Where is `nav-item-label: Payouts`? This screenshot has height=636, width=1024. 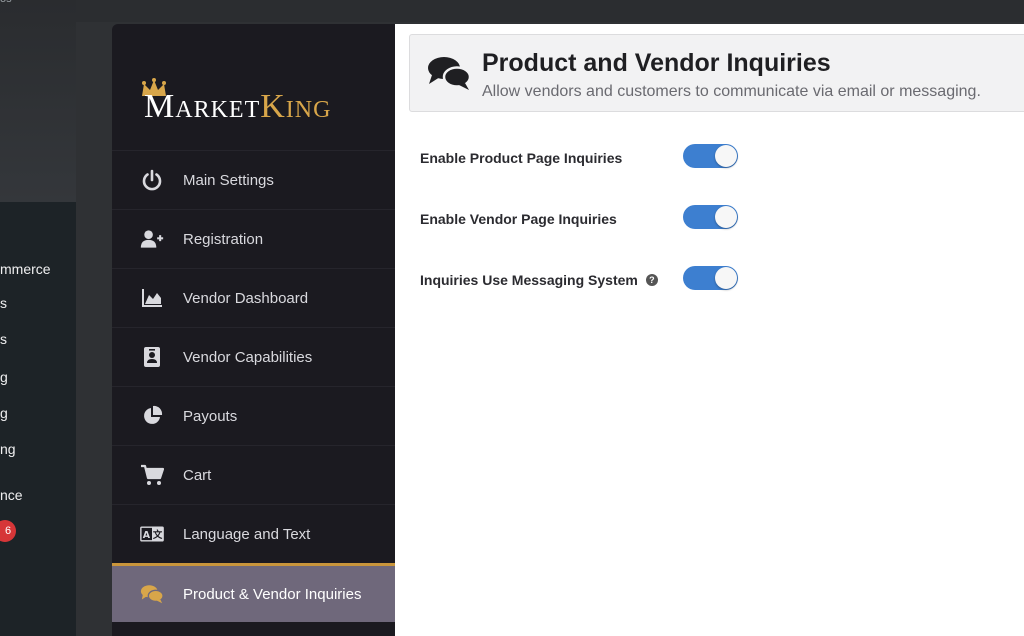 nav-item-label: Payouts is located at coordinates (210, 416).